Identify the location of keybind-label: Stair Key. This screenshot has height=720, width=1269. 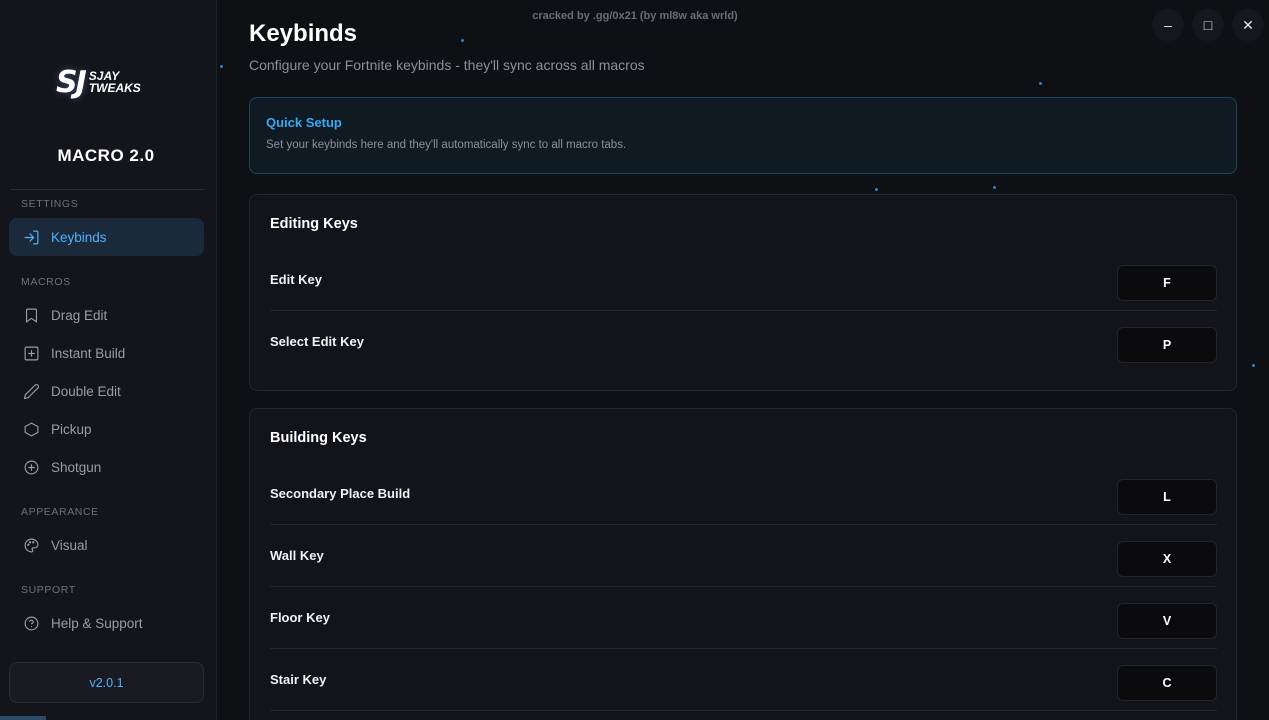
(298, 679).